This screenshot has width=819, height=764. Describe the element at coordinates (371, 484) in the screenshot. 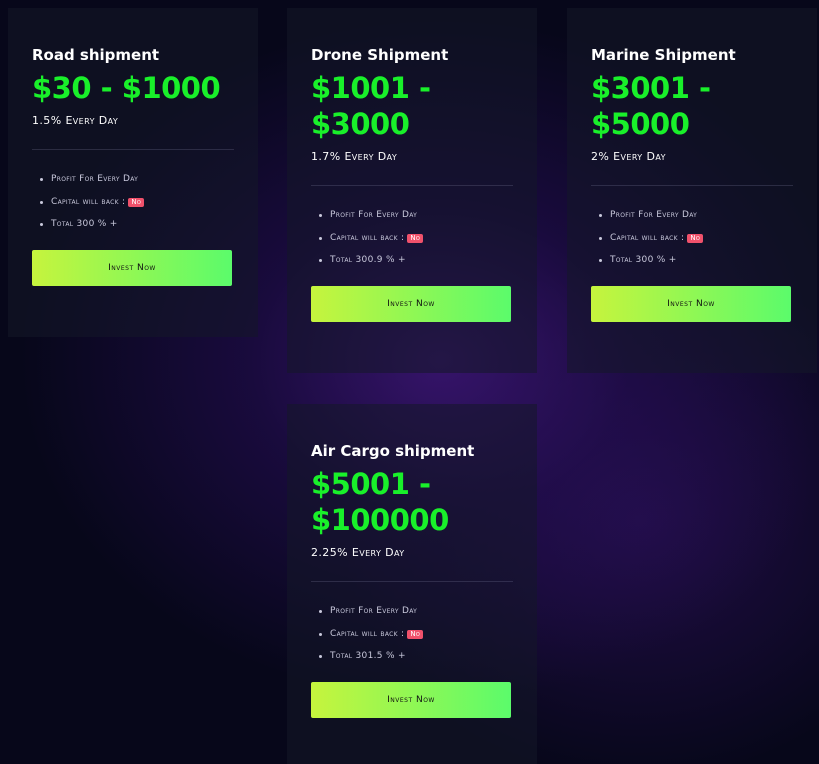

I see `plan-price-line: $5001 -` at that location.